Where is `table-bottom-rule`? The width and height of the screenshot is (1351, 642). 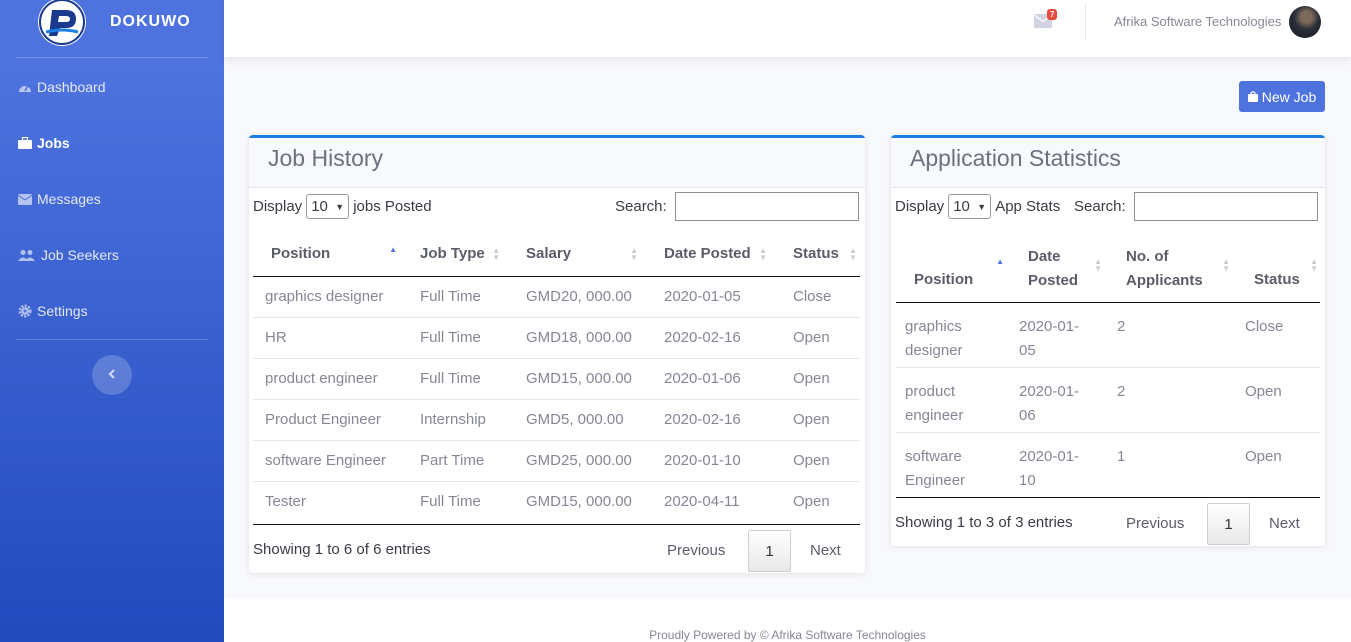
table-bottom-rule is located at coordinates (1108, 497).